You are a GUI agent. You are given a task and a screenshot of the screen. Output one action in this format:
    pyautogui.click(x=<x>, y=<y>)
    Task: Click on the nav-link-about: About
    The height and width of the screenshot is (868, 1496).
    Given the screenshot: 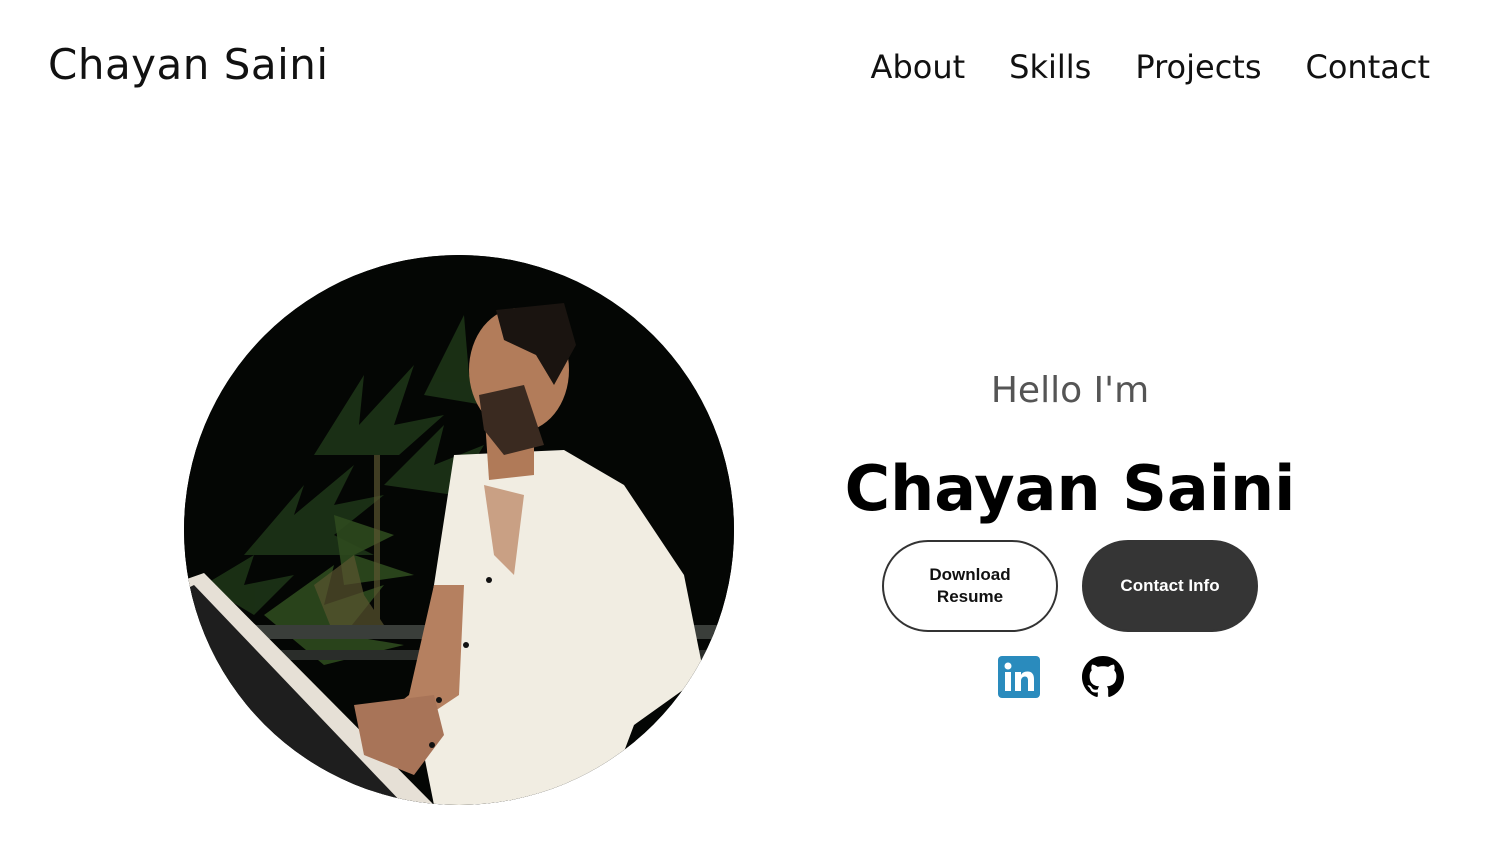 What is the action you would take?
    pyautogui.click(x=918, y=67)
    